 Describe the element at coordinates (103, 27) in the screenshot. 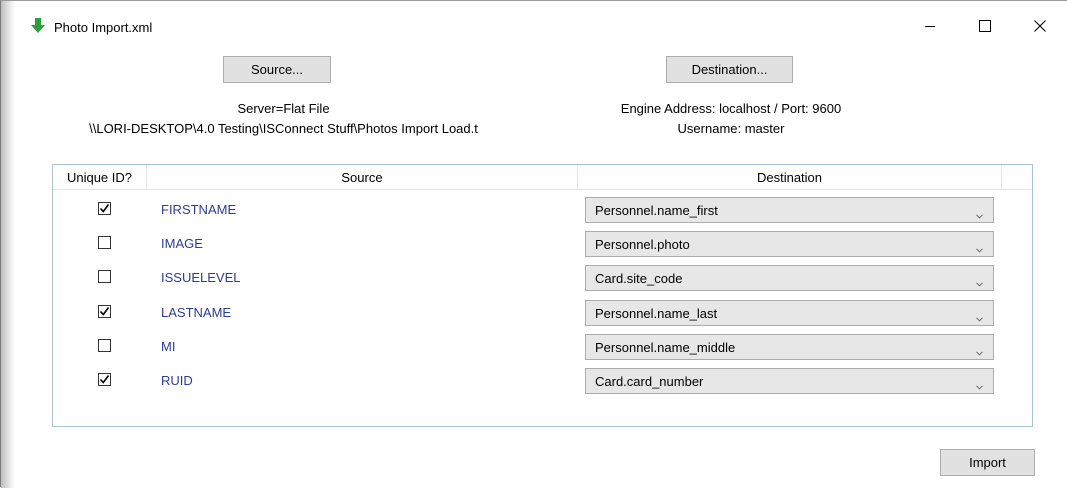

I see `window-title: Photo Import.xml` at that location.